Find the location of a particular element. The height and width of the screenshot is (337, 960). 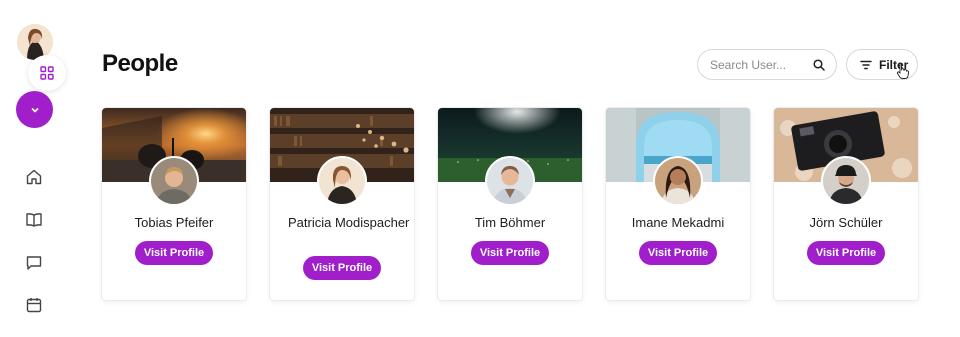

person-card: Tim Böhmer Visit Profile is located at coordinates (510, 204).